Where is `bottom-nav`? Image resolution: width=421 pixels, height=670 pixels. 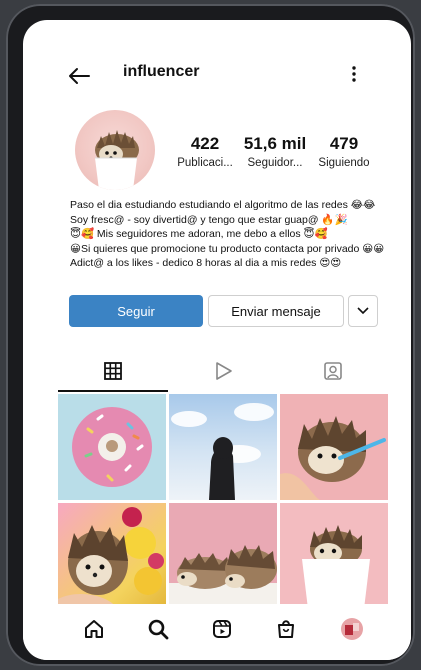
bottom-nav is located at coordinates (217, 632).